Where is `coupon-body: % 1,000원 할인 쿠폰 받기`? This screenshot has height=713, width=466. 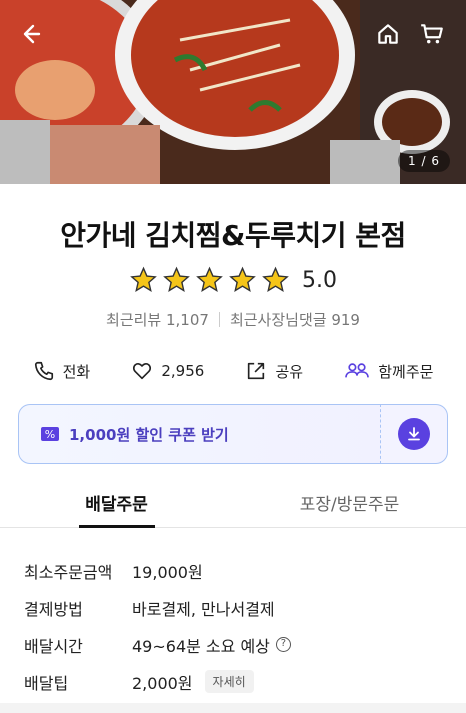 coupon-body: % 1,000원 할인 쿠폰 받기 is located at coordinates (199, 434).